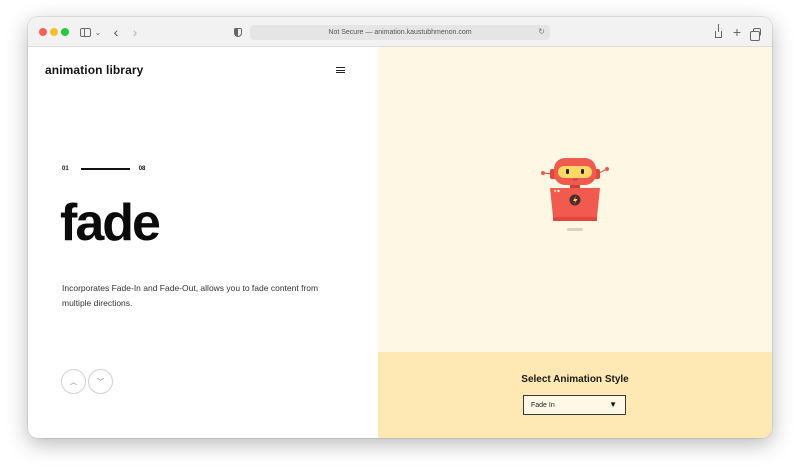 The image size is (800, 476). What do you see at coordinates (613, 404) in the screenshot?
I see `dropdown-arrow-icon: ▼` at bounding box center [613, 404].